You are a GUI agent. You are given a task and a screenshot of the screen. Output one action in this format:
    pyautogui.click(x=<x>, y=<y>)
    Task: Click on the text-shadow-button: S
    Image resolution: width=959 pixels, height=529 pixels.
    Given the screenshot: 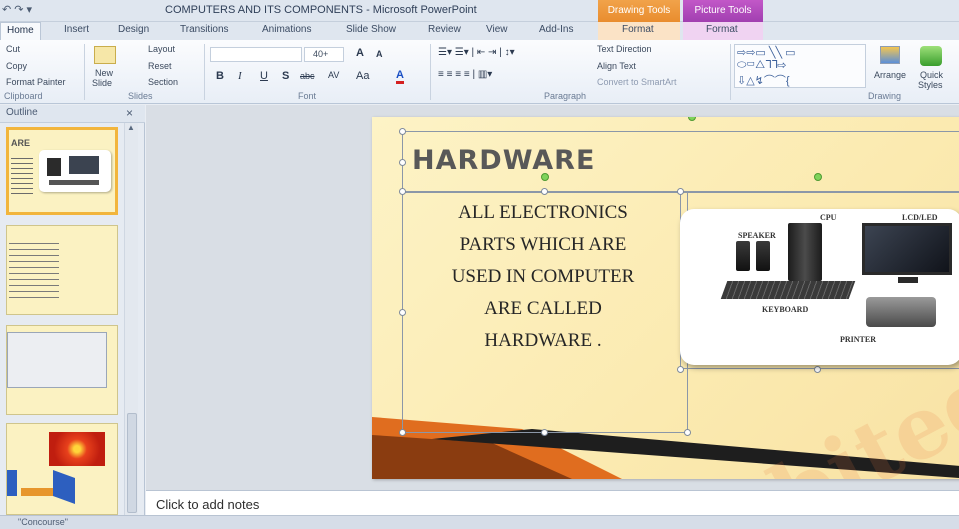 What is the action you would take?
    pyautogui.click(x=285, y=76)
    